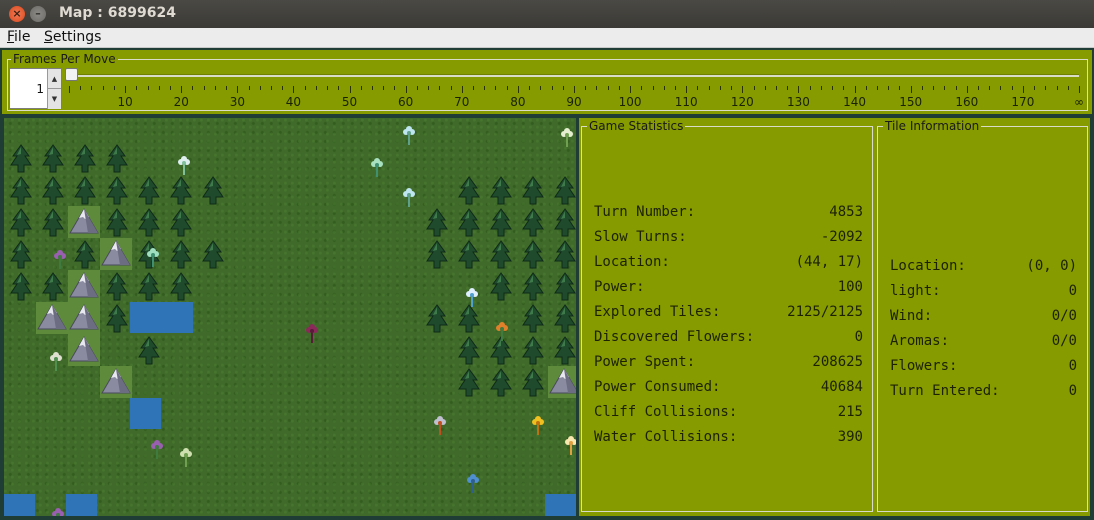 Image resolution: width=1094 pixels, height=520 pixels. What do you see at coordinates (237, 102) in the screenshot?
I see `slider-tick-label: 30` at bounding box center [237, 102].